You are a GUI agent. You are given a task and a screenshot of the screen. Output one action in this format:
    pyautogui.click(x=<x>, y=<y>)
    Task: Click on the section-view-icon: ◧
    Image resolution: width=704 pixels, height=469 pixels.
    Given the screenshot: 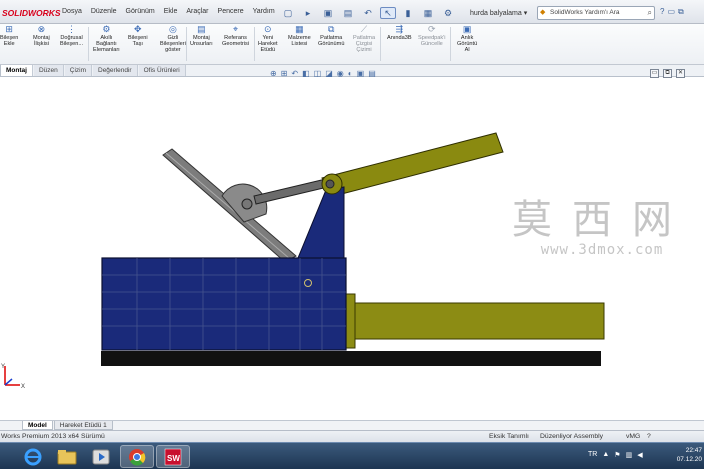 What is the action you would take?
    pyautogui.click(x=306, y=73)
    